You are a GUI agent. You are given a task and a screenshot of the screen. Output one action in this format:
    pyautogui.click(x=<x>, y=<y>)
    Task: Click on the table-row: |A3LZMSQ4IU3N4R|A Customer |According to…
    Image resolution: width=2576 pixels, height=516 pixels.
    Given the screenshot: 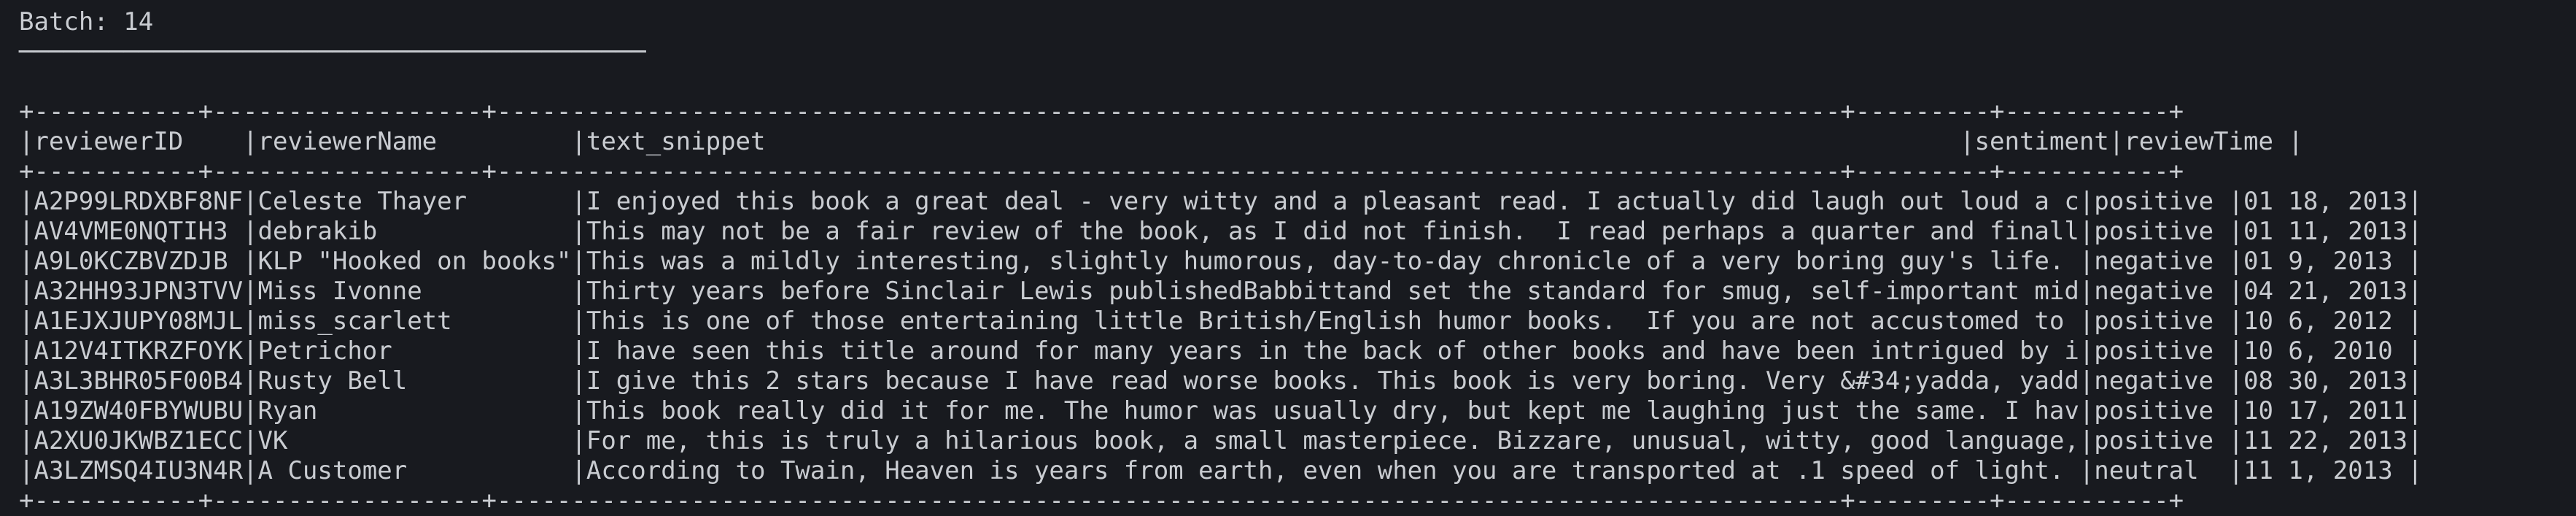 What is the action you would take?
    pyautogui.click(x=1221, y=471)
    